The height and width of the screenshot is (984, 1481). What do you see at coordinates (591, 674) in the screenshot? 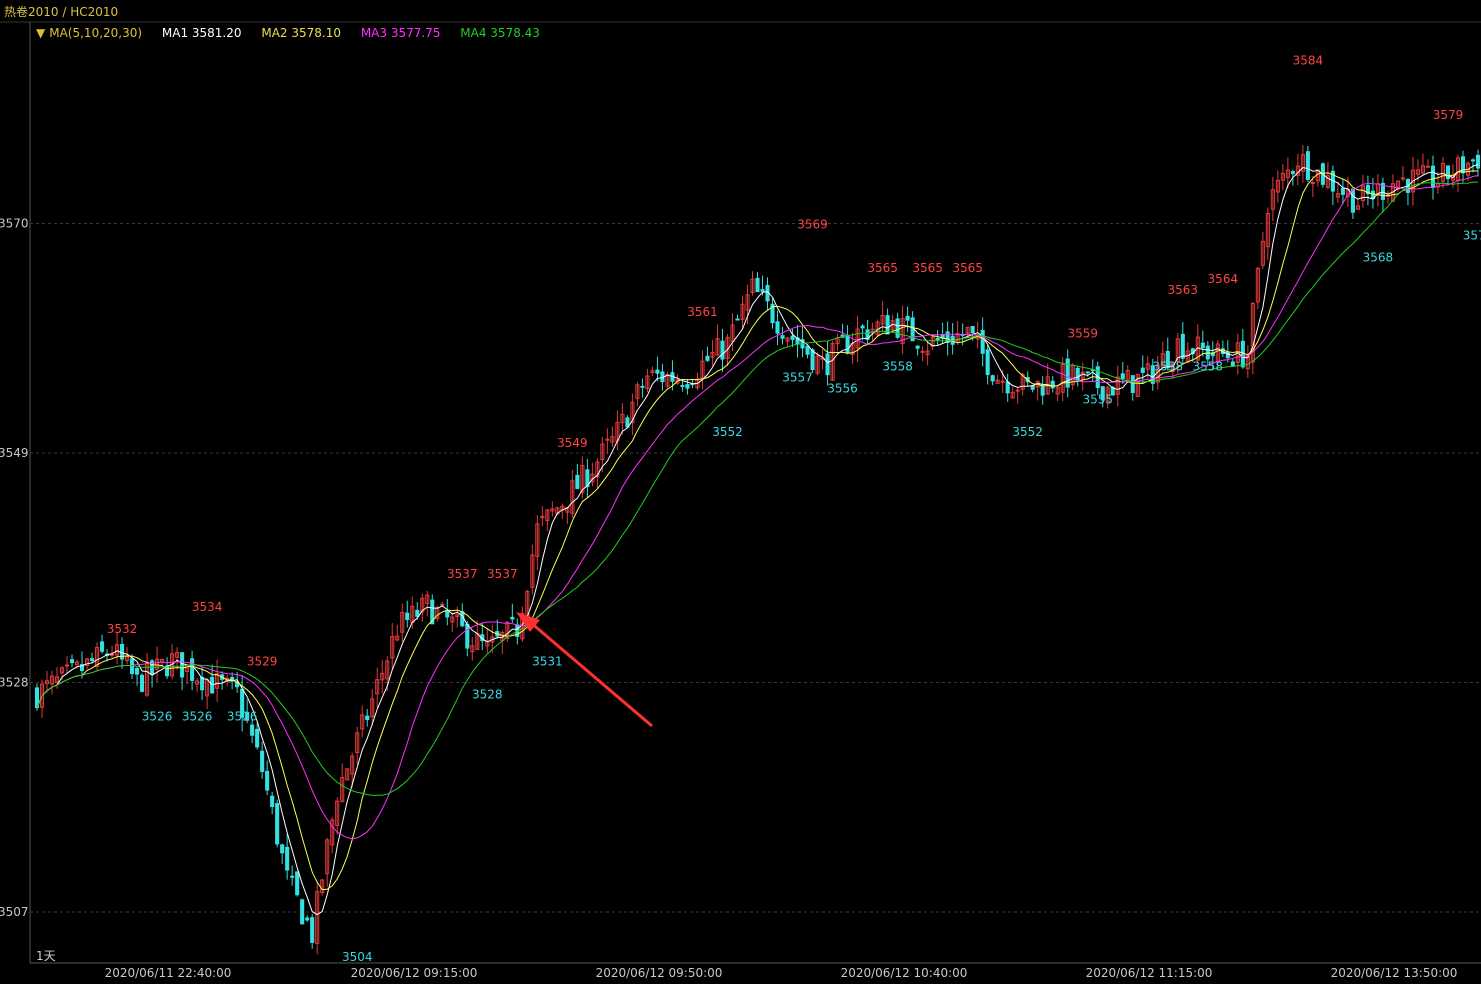
I see `annotation-arrow` at bounding box center [591, 674].